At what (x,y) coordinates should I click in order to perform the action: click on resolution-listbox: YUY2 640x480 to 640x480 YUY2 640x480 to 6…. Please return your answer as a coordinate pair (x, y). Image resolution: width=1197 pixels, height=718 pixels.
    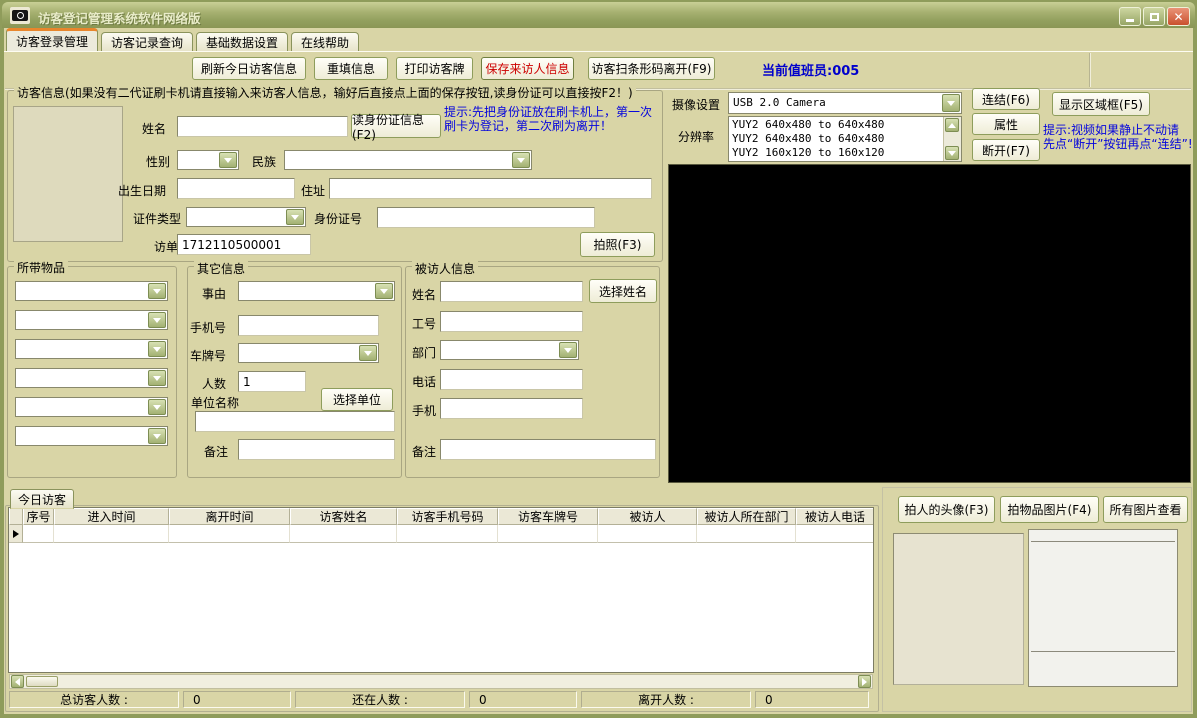
    Looking at the image, I should click on (845, 139).